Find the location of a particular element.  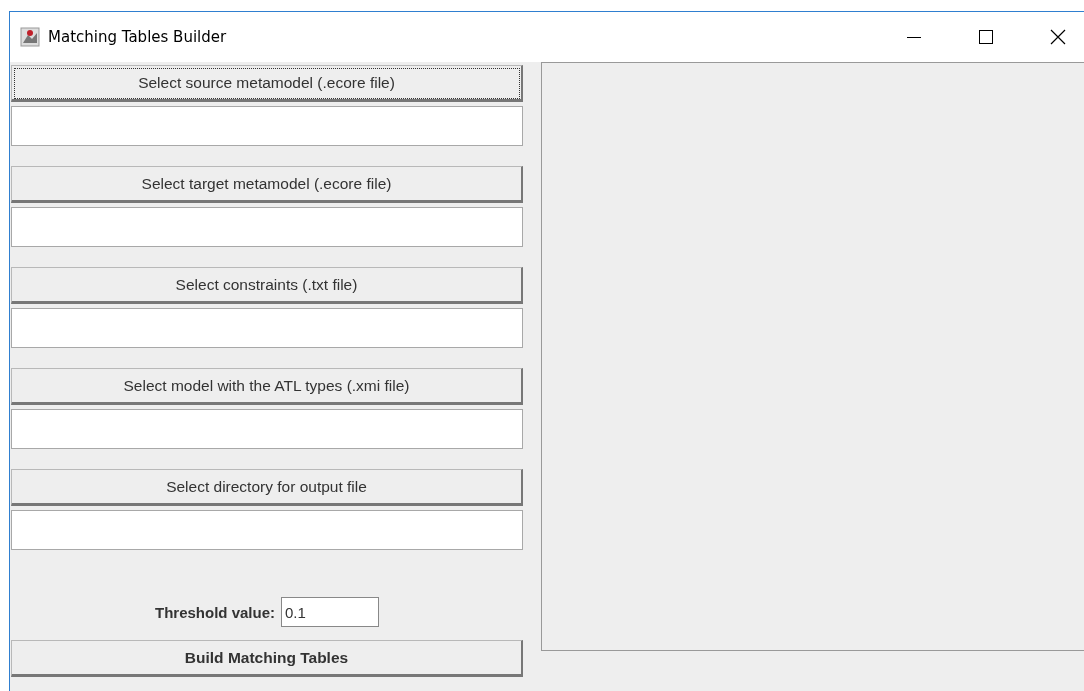

app-icon is located at coordinates (30, 37).